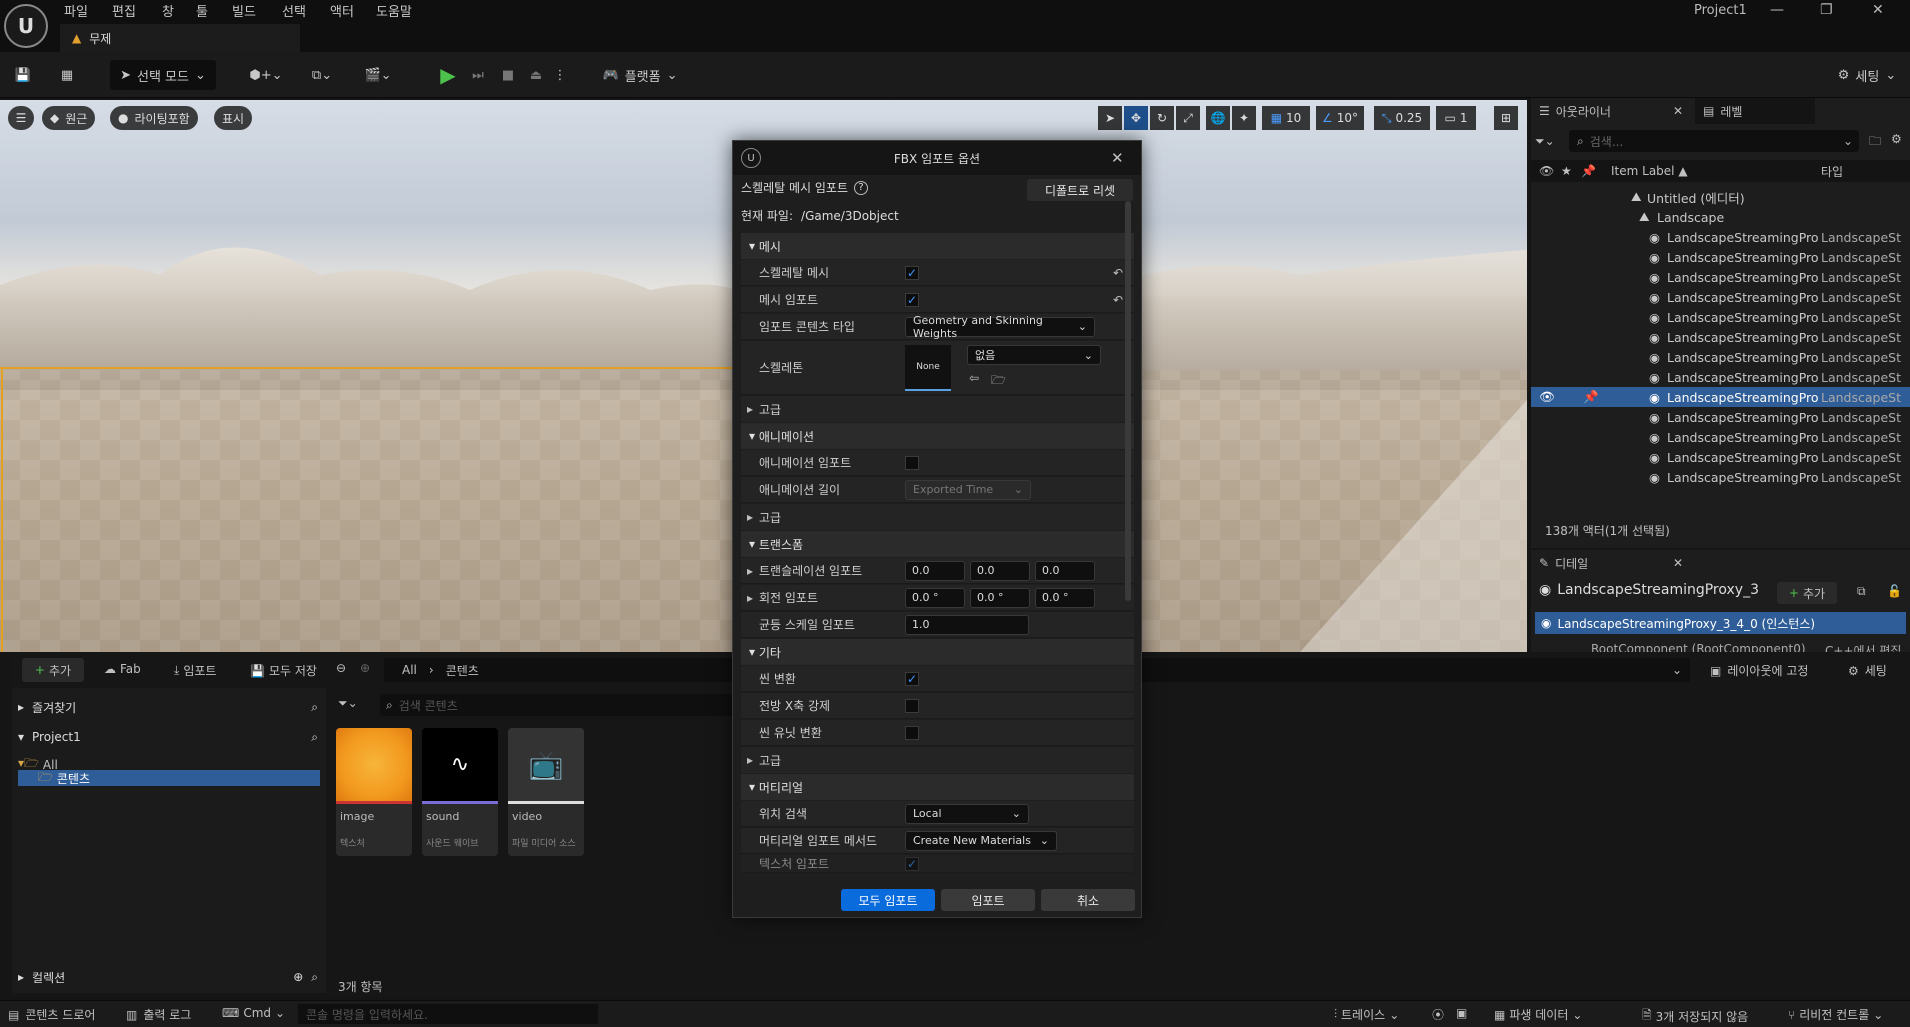  I want to click on lit-button: ● 라이팅포함, so click(154, 118).